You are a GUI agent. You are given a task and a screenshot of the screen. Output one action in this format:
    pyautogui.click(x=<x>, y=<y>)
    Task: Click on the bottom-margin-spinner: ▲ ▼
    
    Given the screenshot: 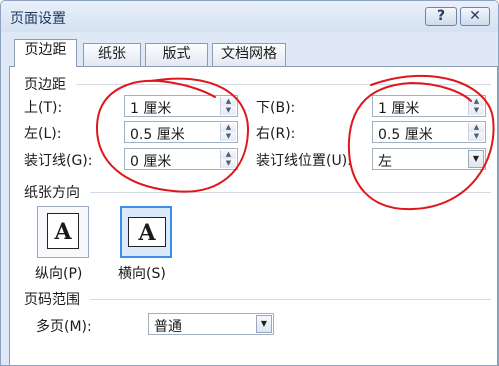 What is the action you would take?
    pyautogui.click(x=476, y=106)
    